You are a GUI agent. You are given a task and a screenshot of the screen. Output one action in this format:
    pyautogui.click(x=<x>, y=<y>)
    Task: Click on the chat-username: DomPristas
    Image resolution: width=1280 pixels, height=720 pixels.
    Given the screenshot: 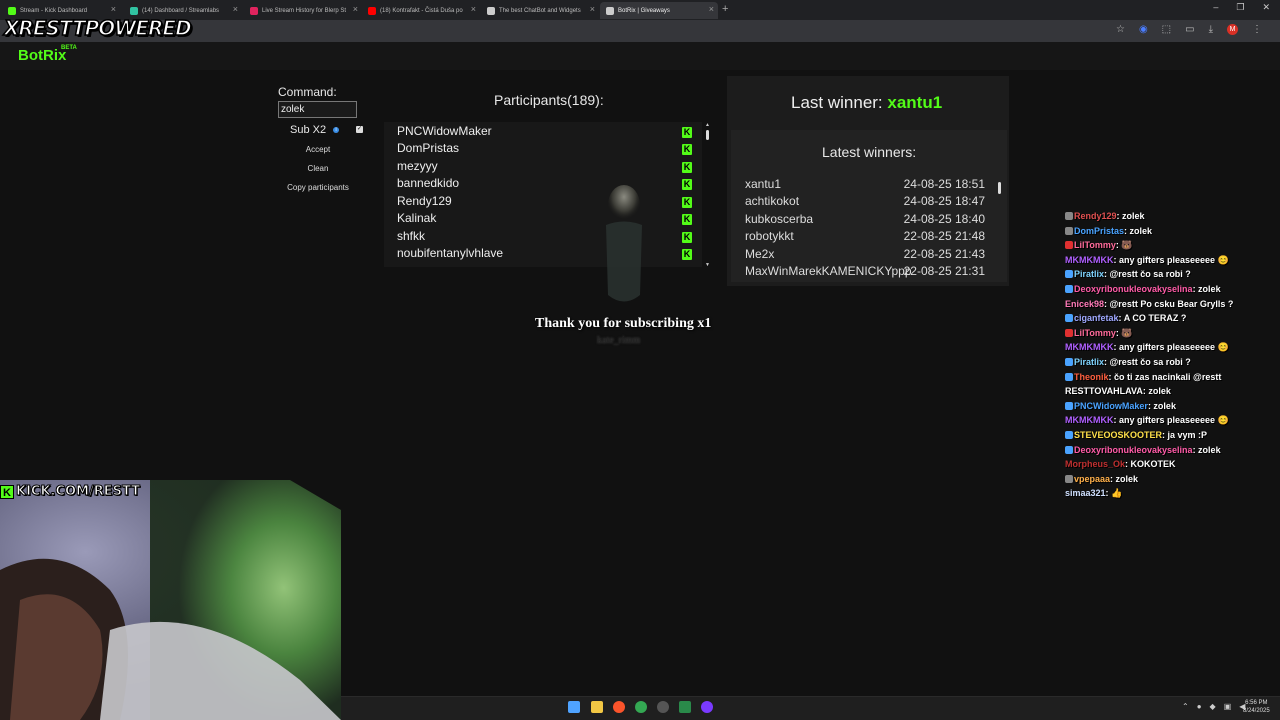 What is the action you would take?
    pyautogui.click(x=1099, y=231)
    